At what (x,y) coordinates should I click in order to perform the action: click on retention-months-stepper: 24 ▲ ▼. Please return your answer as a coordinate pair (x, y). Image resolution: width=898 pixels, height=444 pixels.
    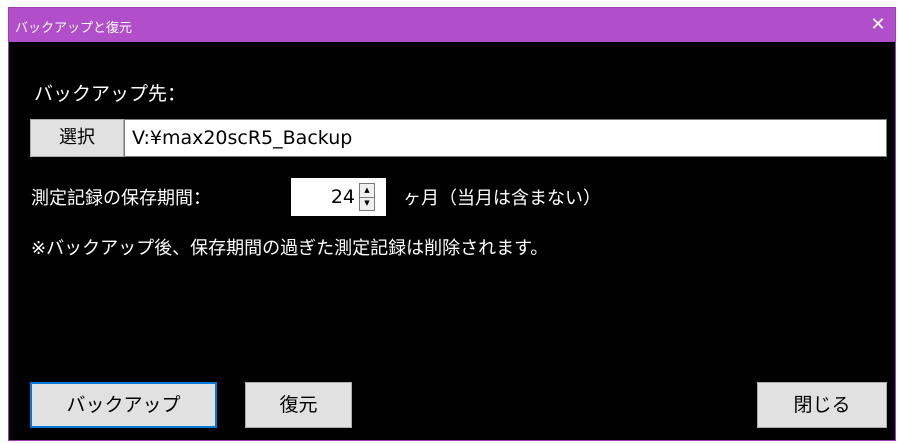
    Looking at the image, I should click on (338, 197).